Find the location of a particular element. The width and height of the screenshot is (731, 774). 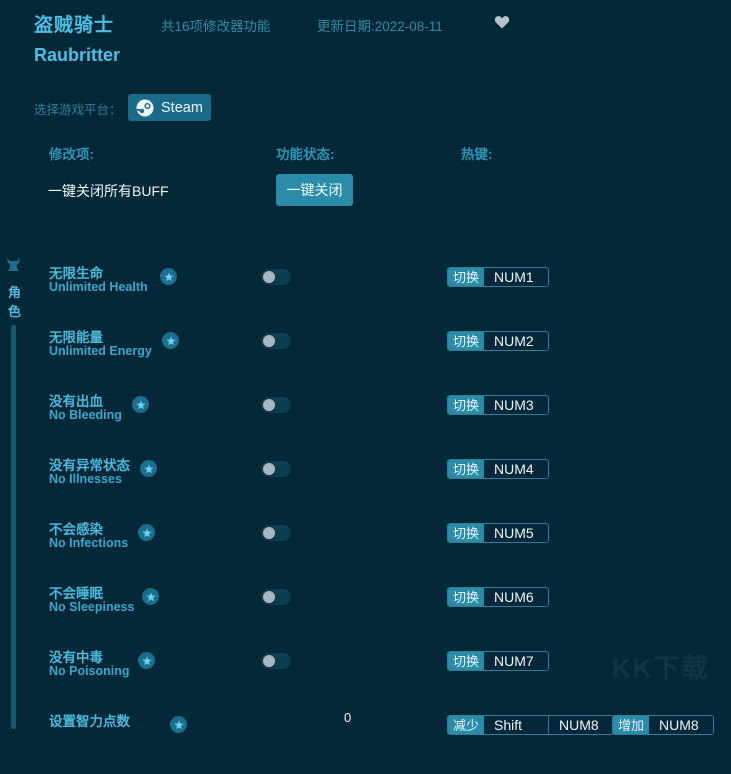

cheat-row: 无限能量 Unlimited Energy 切换 NUM2 is located at coordinates (365, 358).